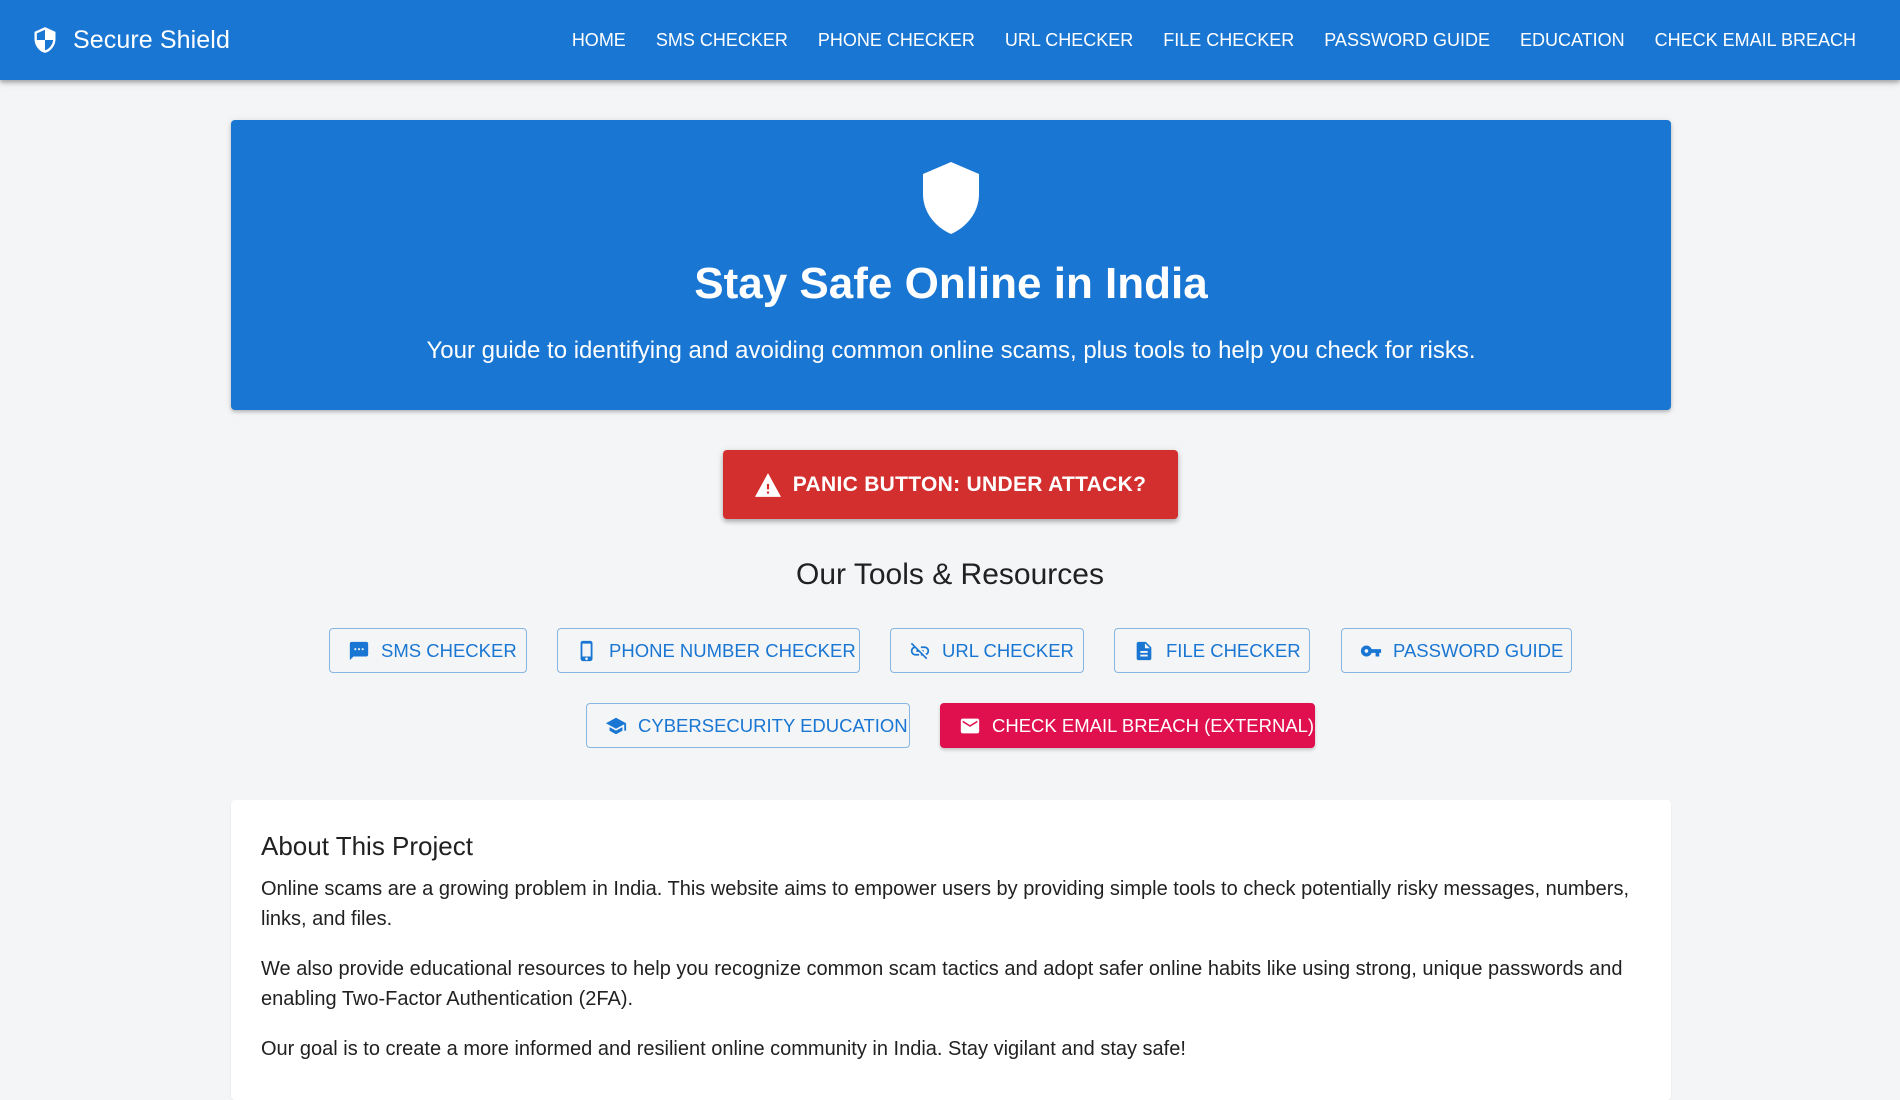 The width and height of the screenshot is (1900, 1100). I want to click on tool-check-email-breach-button: CHECK EMAIL BREACH (EXTERNAL), so click(1127, 725).